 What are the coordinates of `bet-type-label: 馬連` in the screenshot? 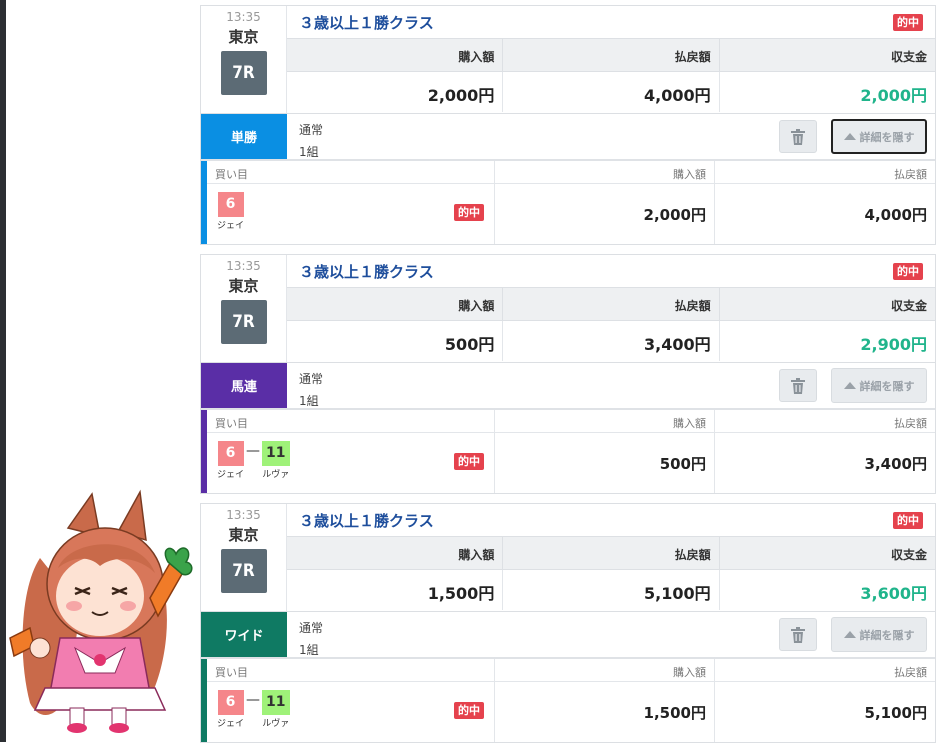 It's located at (244, 385).